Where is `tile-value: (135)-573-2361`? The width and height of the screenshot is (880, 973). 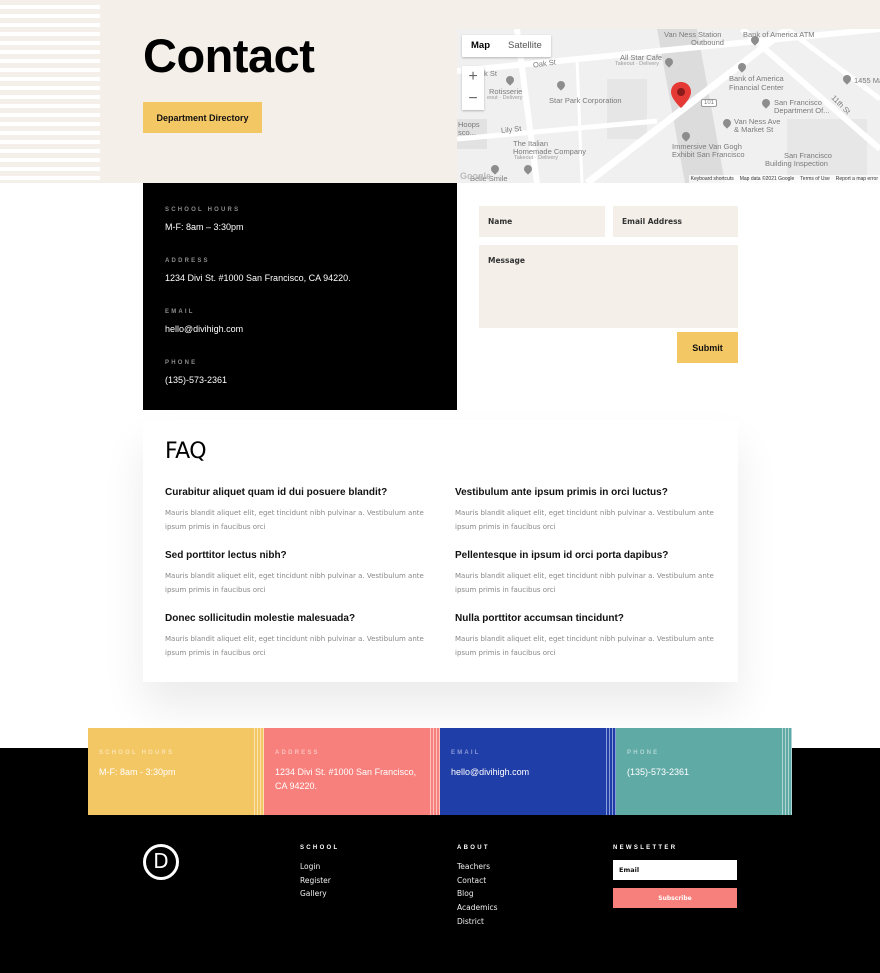 tile-value: (135)-573-2361 is located at coordinates (658, 772).